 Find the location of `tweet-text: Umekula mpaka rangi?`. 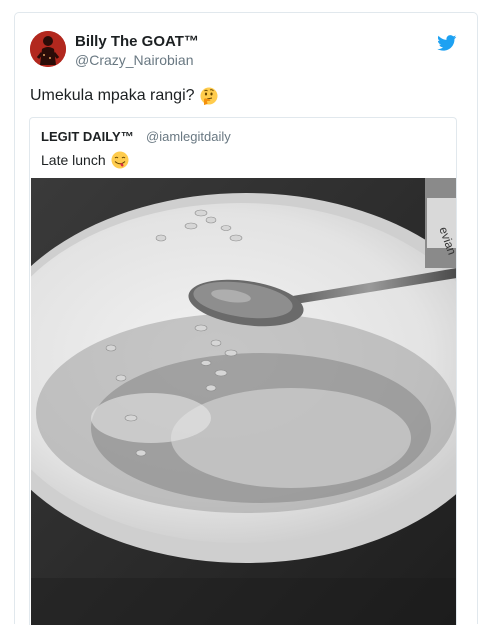

tweet-text: Umekula mpaka rangi? is located at coordinates (112, 95).